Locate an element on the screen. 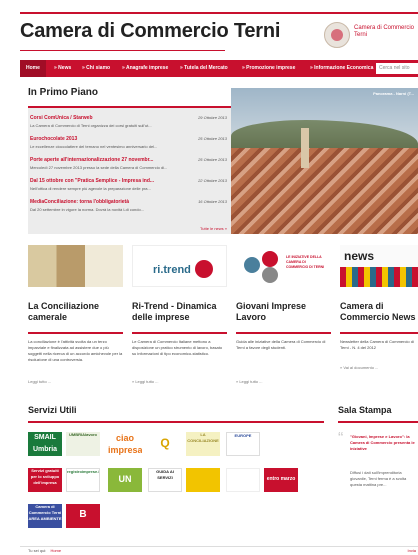 This screenshot has height=555, width=418. nav-item-news: » News is located at coordinates (62, 68).